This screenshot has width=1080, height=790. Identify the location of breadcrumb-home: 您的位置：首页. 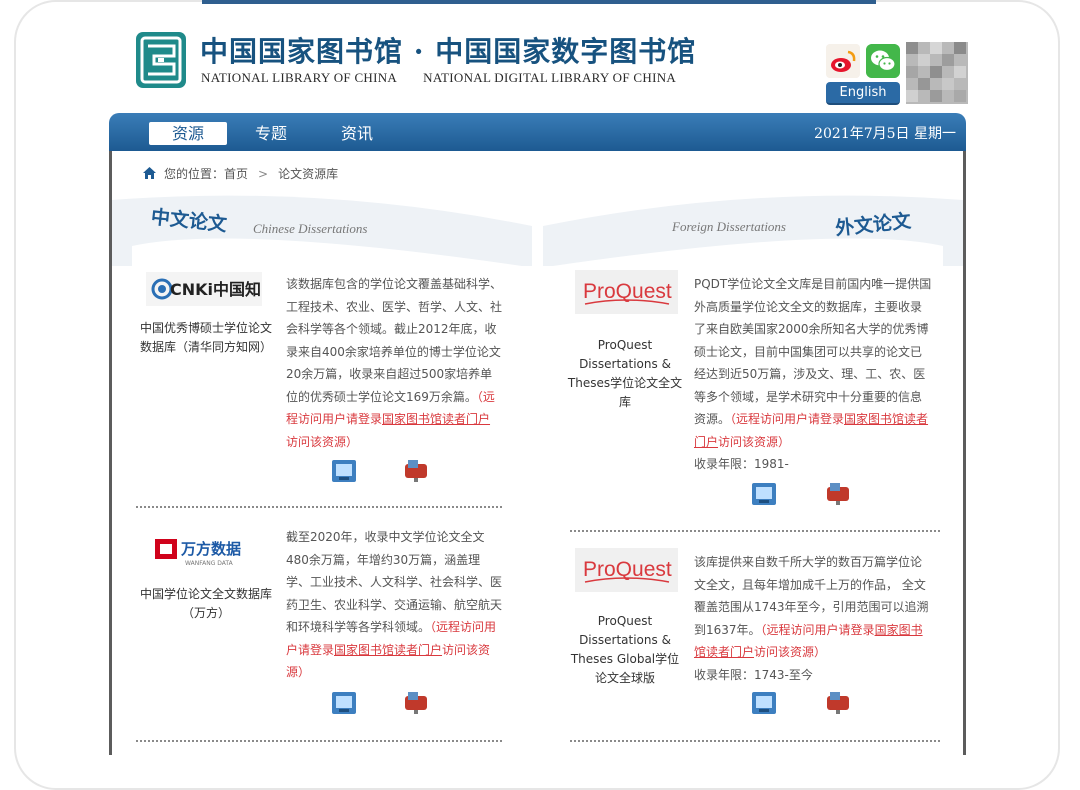
(206, 174).